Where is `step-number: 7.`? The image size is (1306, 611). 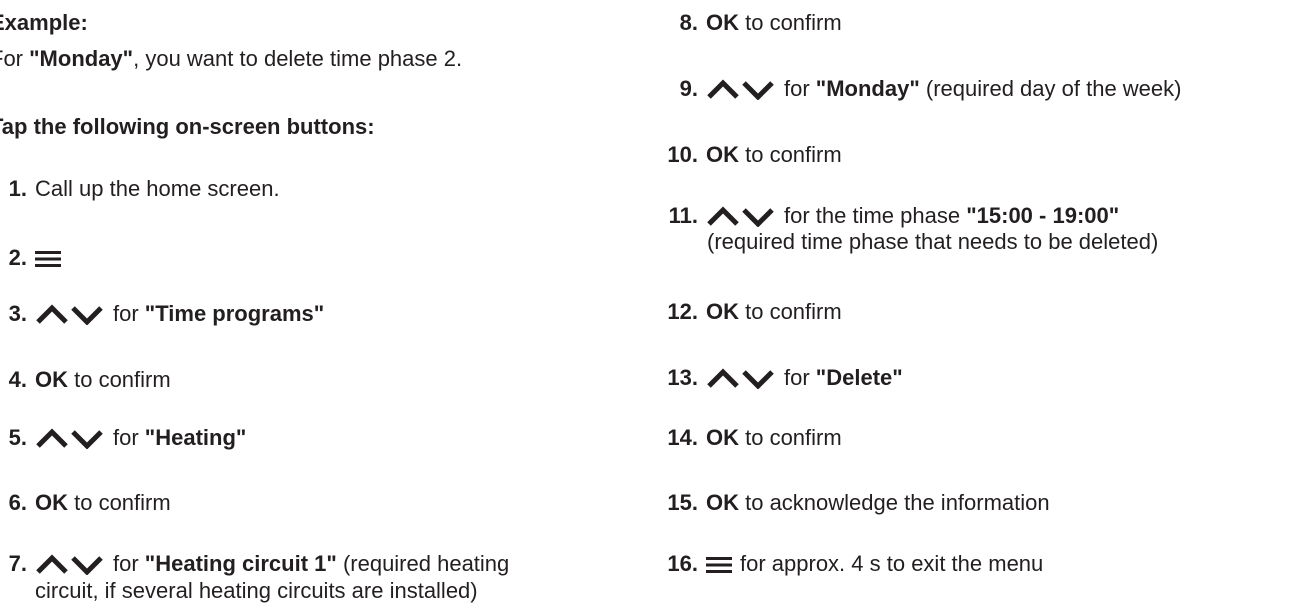 step-number: 7. is located at coordinates (17, 563).